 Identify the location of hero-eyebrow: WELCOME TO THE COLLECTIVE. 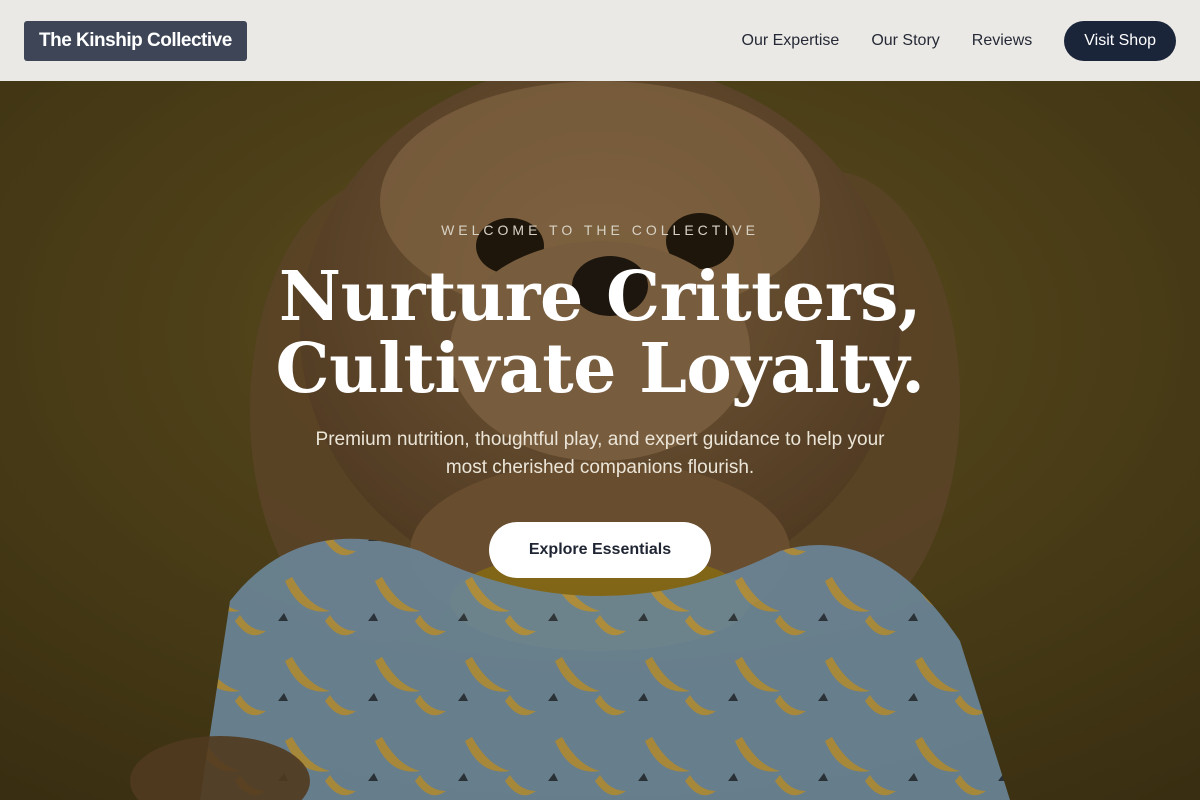
(600, 230).